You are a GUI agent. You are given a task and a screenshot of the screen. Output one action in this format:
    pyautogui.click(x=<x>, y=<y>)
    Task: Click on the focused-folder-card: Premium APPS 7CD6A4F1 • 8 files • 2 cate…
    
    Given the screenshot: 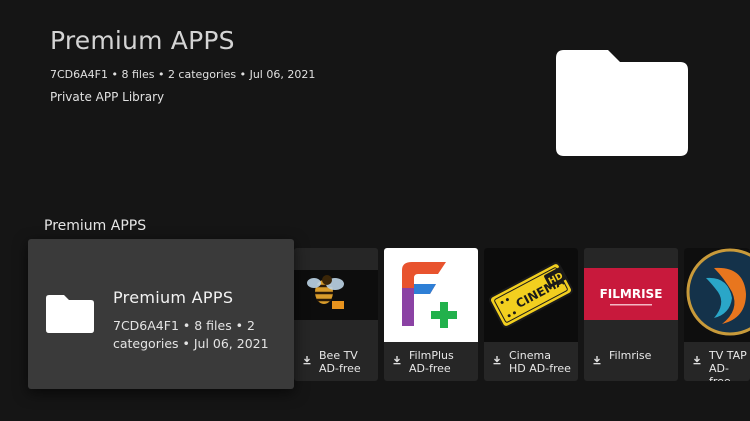 What is the action you would take?
    pyautogui.click(x=161, y=314)
    